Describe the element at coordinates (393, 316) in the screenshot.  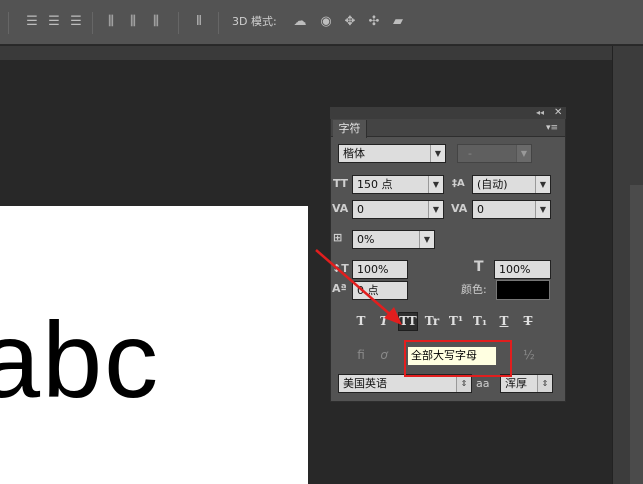
I see `arrow-head` at that location.